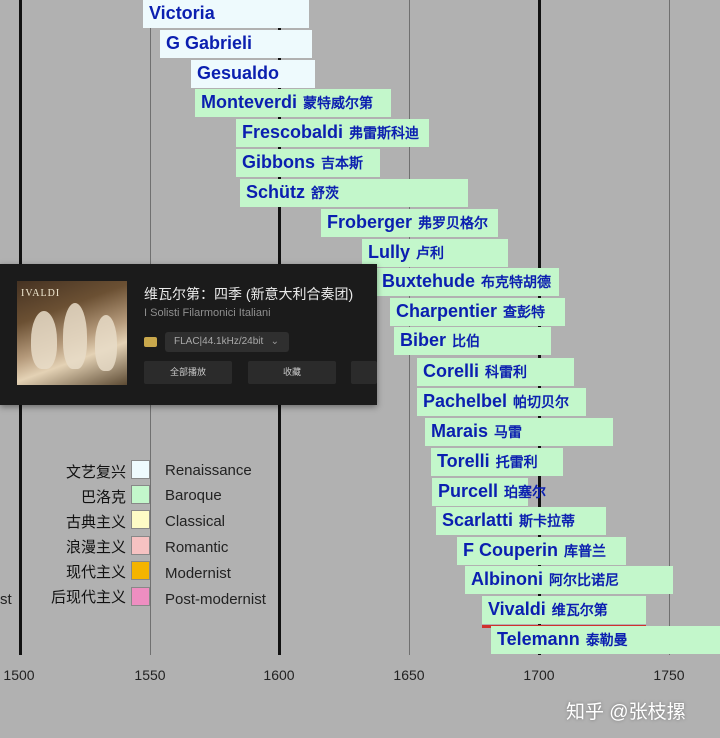 The height and width of the screenshot is (738, 720). I want to click on legend-swatch-romantic, so click(140, 545).